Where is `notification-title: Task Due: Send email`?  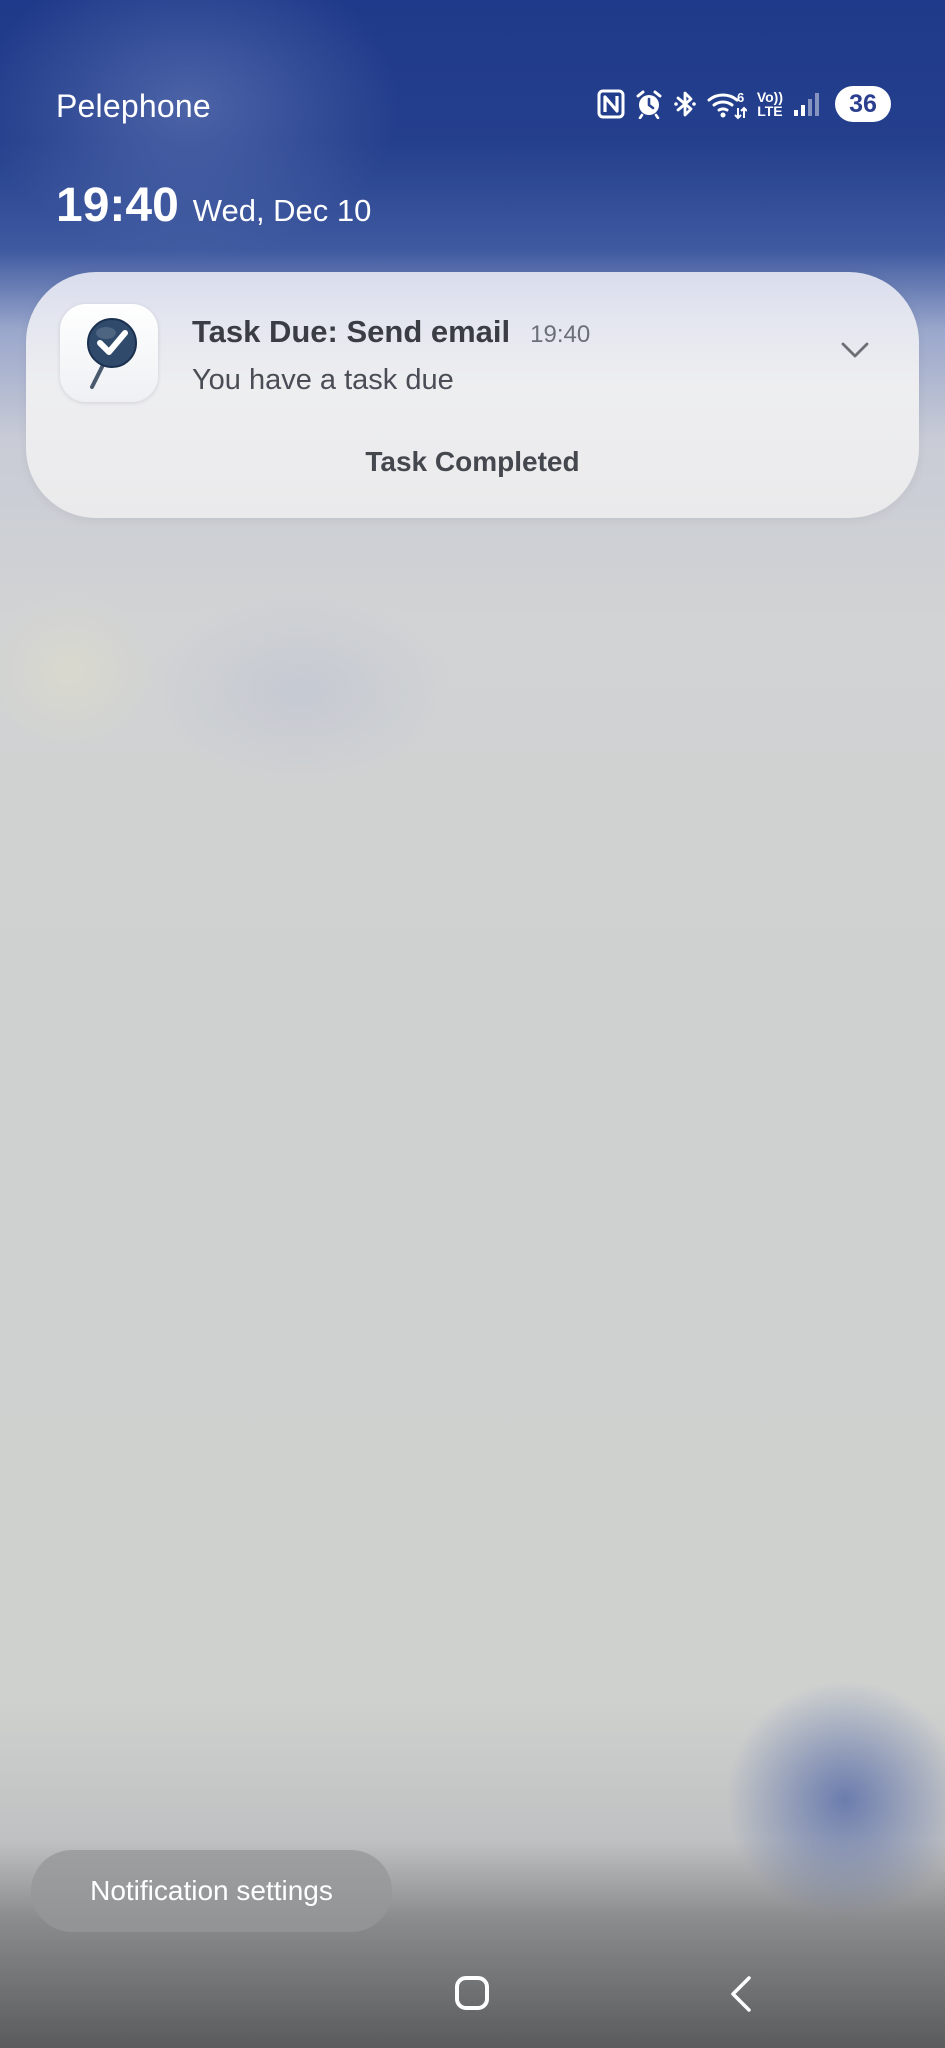
notification-title: Task Due: Send email is located at coordinates (351, 331).